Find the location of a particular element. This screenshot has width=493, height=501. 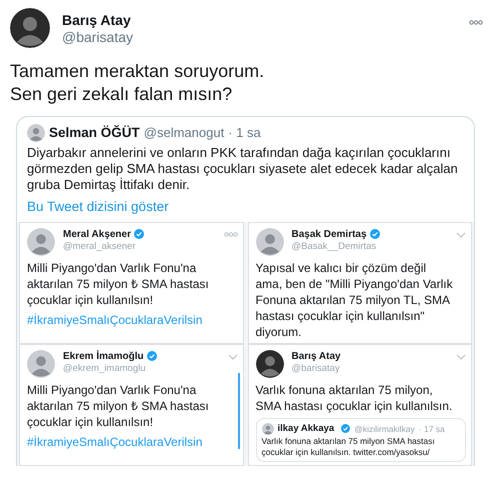

tweet-text: Yapısal ve kalıcı bir çözüm değil ama, ben de "Milli Piyango'dan Varlık Fonuna aktarılan 75 milyon TL, SMA hastası çocuklar için kullanılsın" diyorum. is located at coordinates (355, 300).